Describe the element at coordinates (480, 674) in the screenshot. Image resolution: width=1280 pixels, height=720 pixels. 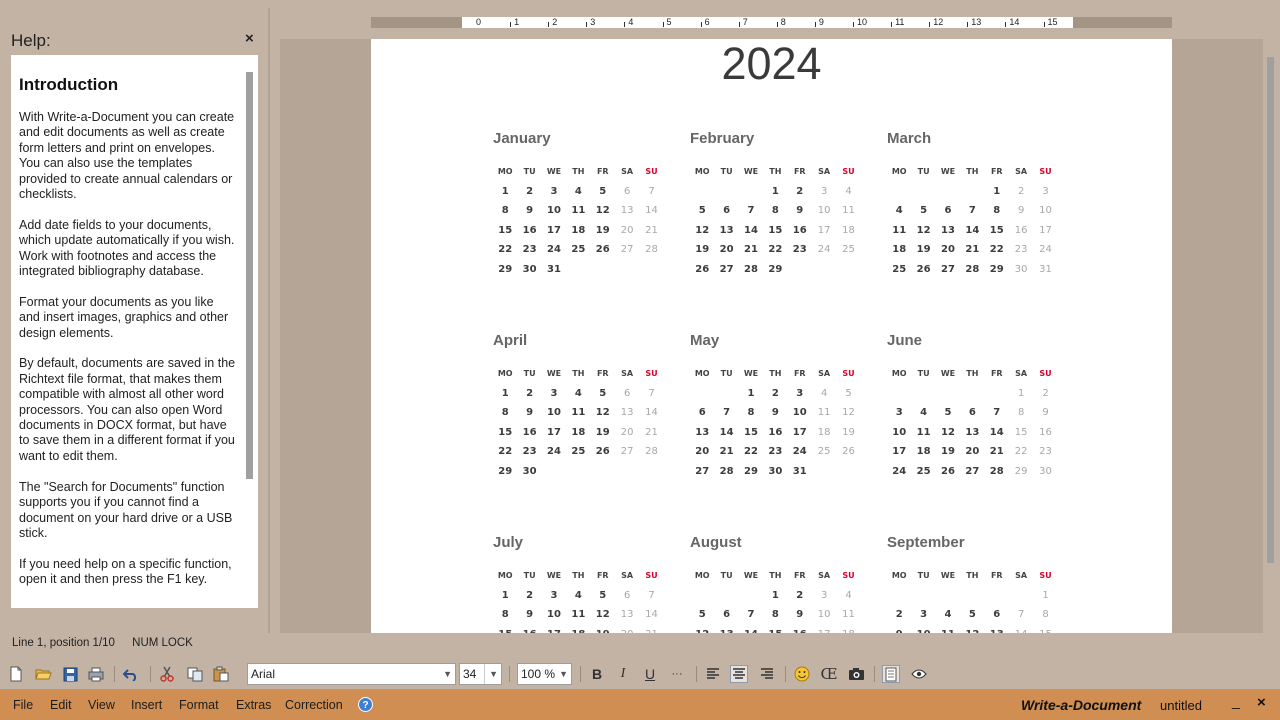
I see `font-size-select: 34 ▼` at that location.